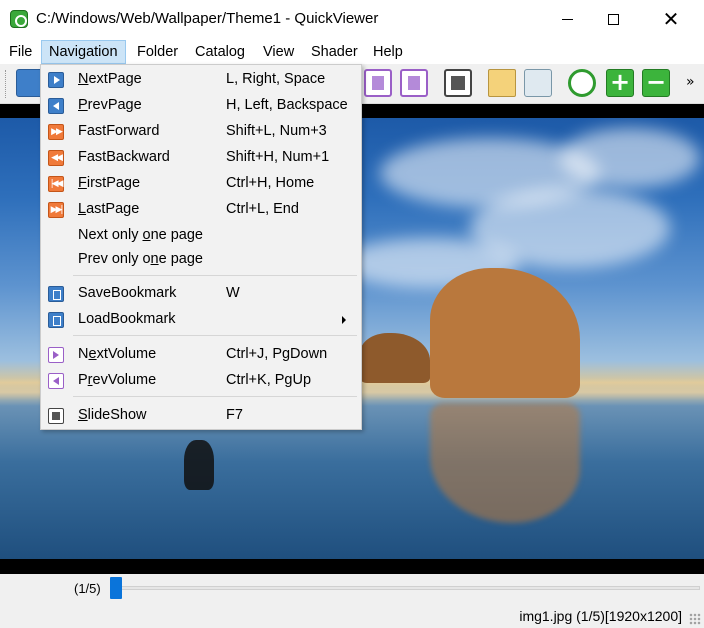 The width and height of the screenshot is (704, 628). I want to click on catalog-icon, so click(538, 83).